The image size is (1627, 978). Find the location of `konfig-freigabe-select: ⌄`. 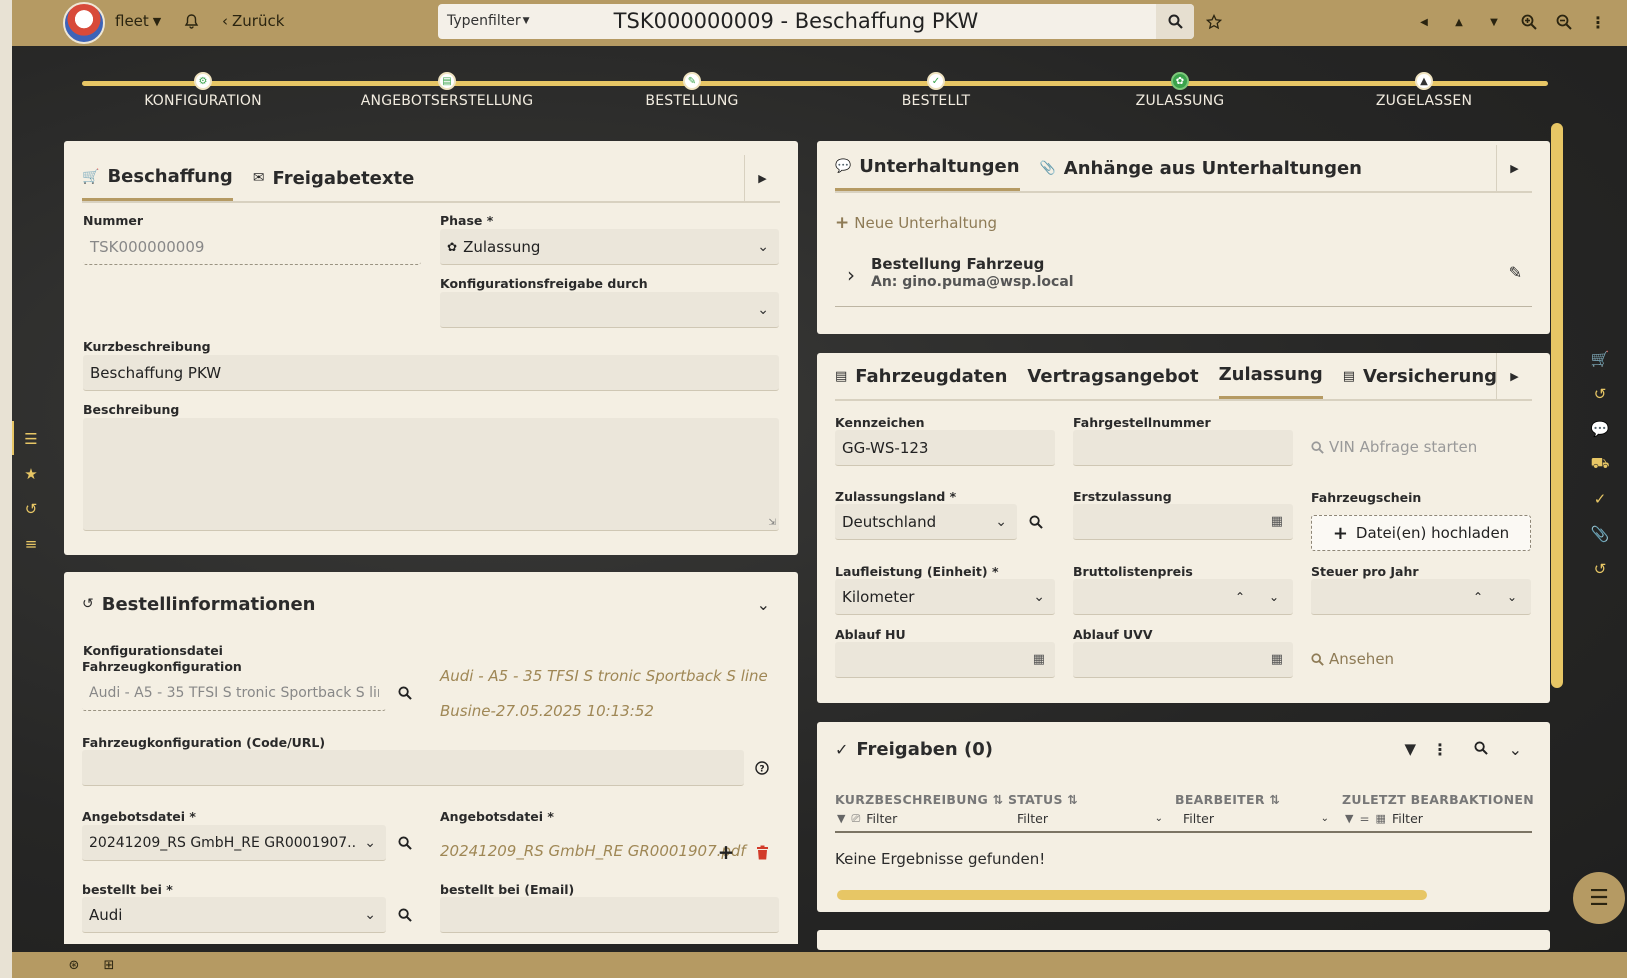

konfig-freigabe-select: ⌄ is located at coordinates (609, 310).